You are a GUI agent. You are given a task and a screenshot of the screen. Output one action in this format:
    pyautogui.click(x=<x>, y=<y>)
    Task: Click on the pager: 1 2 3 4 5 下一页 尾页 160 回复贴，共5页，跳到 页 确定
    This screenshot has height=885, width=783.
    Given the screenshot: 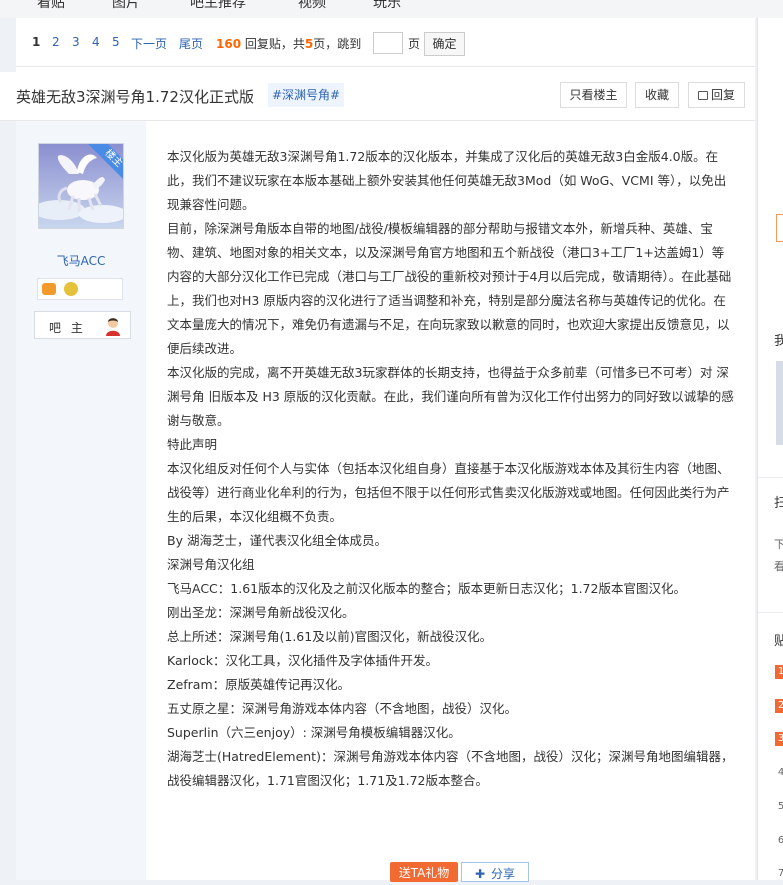 What is the action you would take?
    pyautogui.click(x=385, y=42)
    